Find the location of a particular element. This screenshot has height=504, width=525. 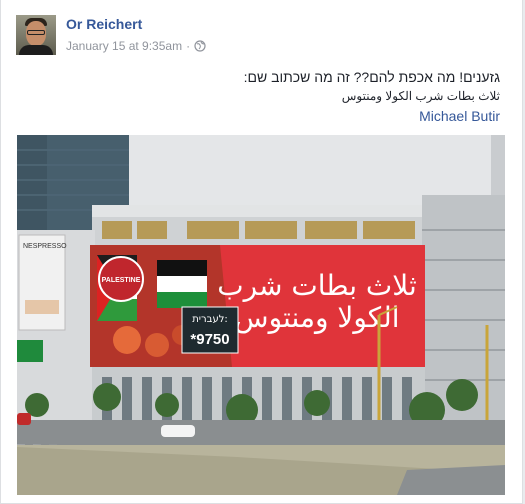

post-meta: January 15 at 9:35am · is located at coordinates (136, 46).